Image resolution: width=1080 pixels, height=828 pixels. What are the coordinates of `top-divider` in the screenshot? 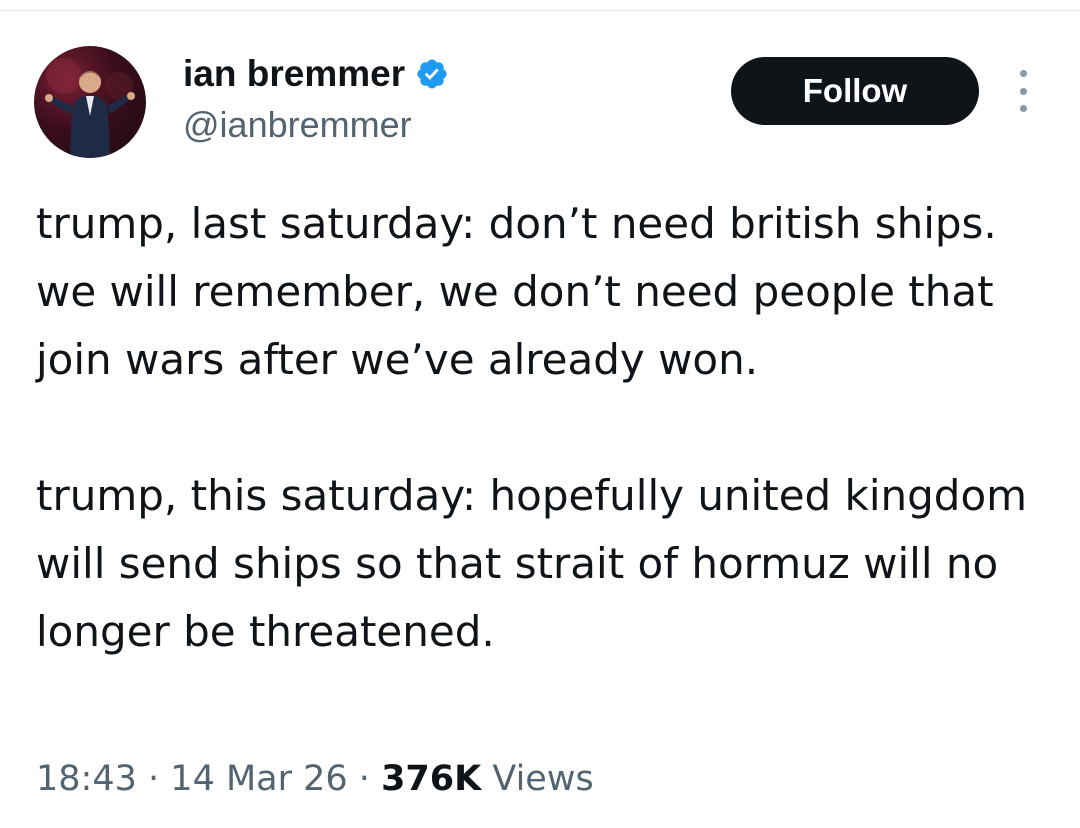 It's located at (540, 10).